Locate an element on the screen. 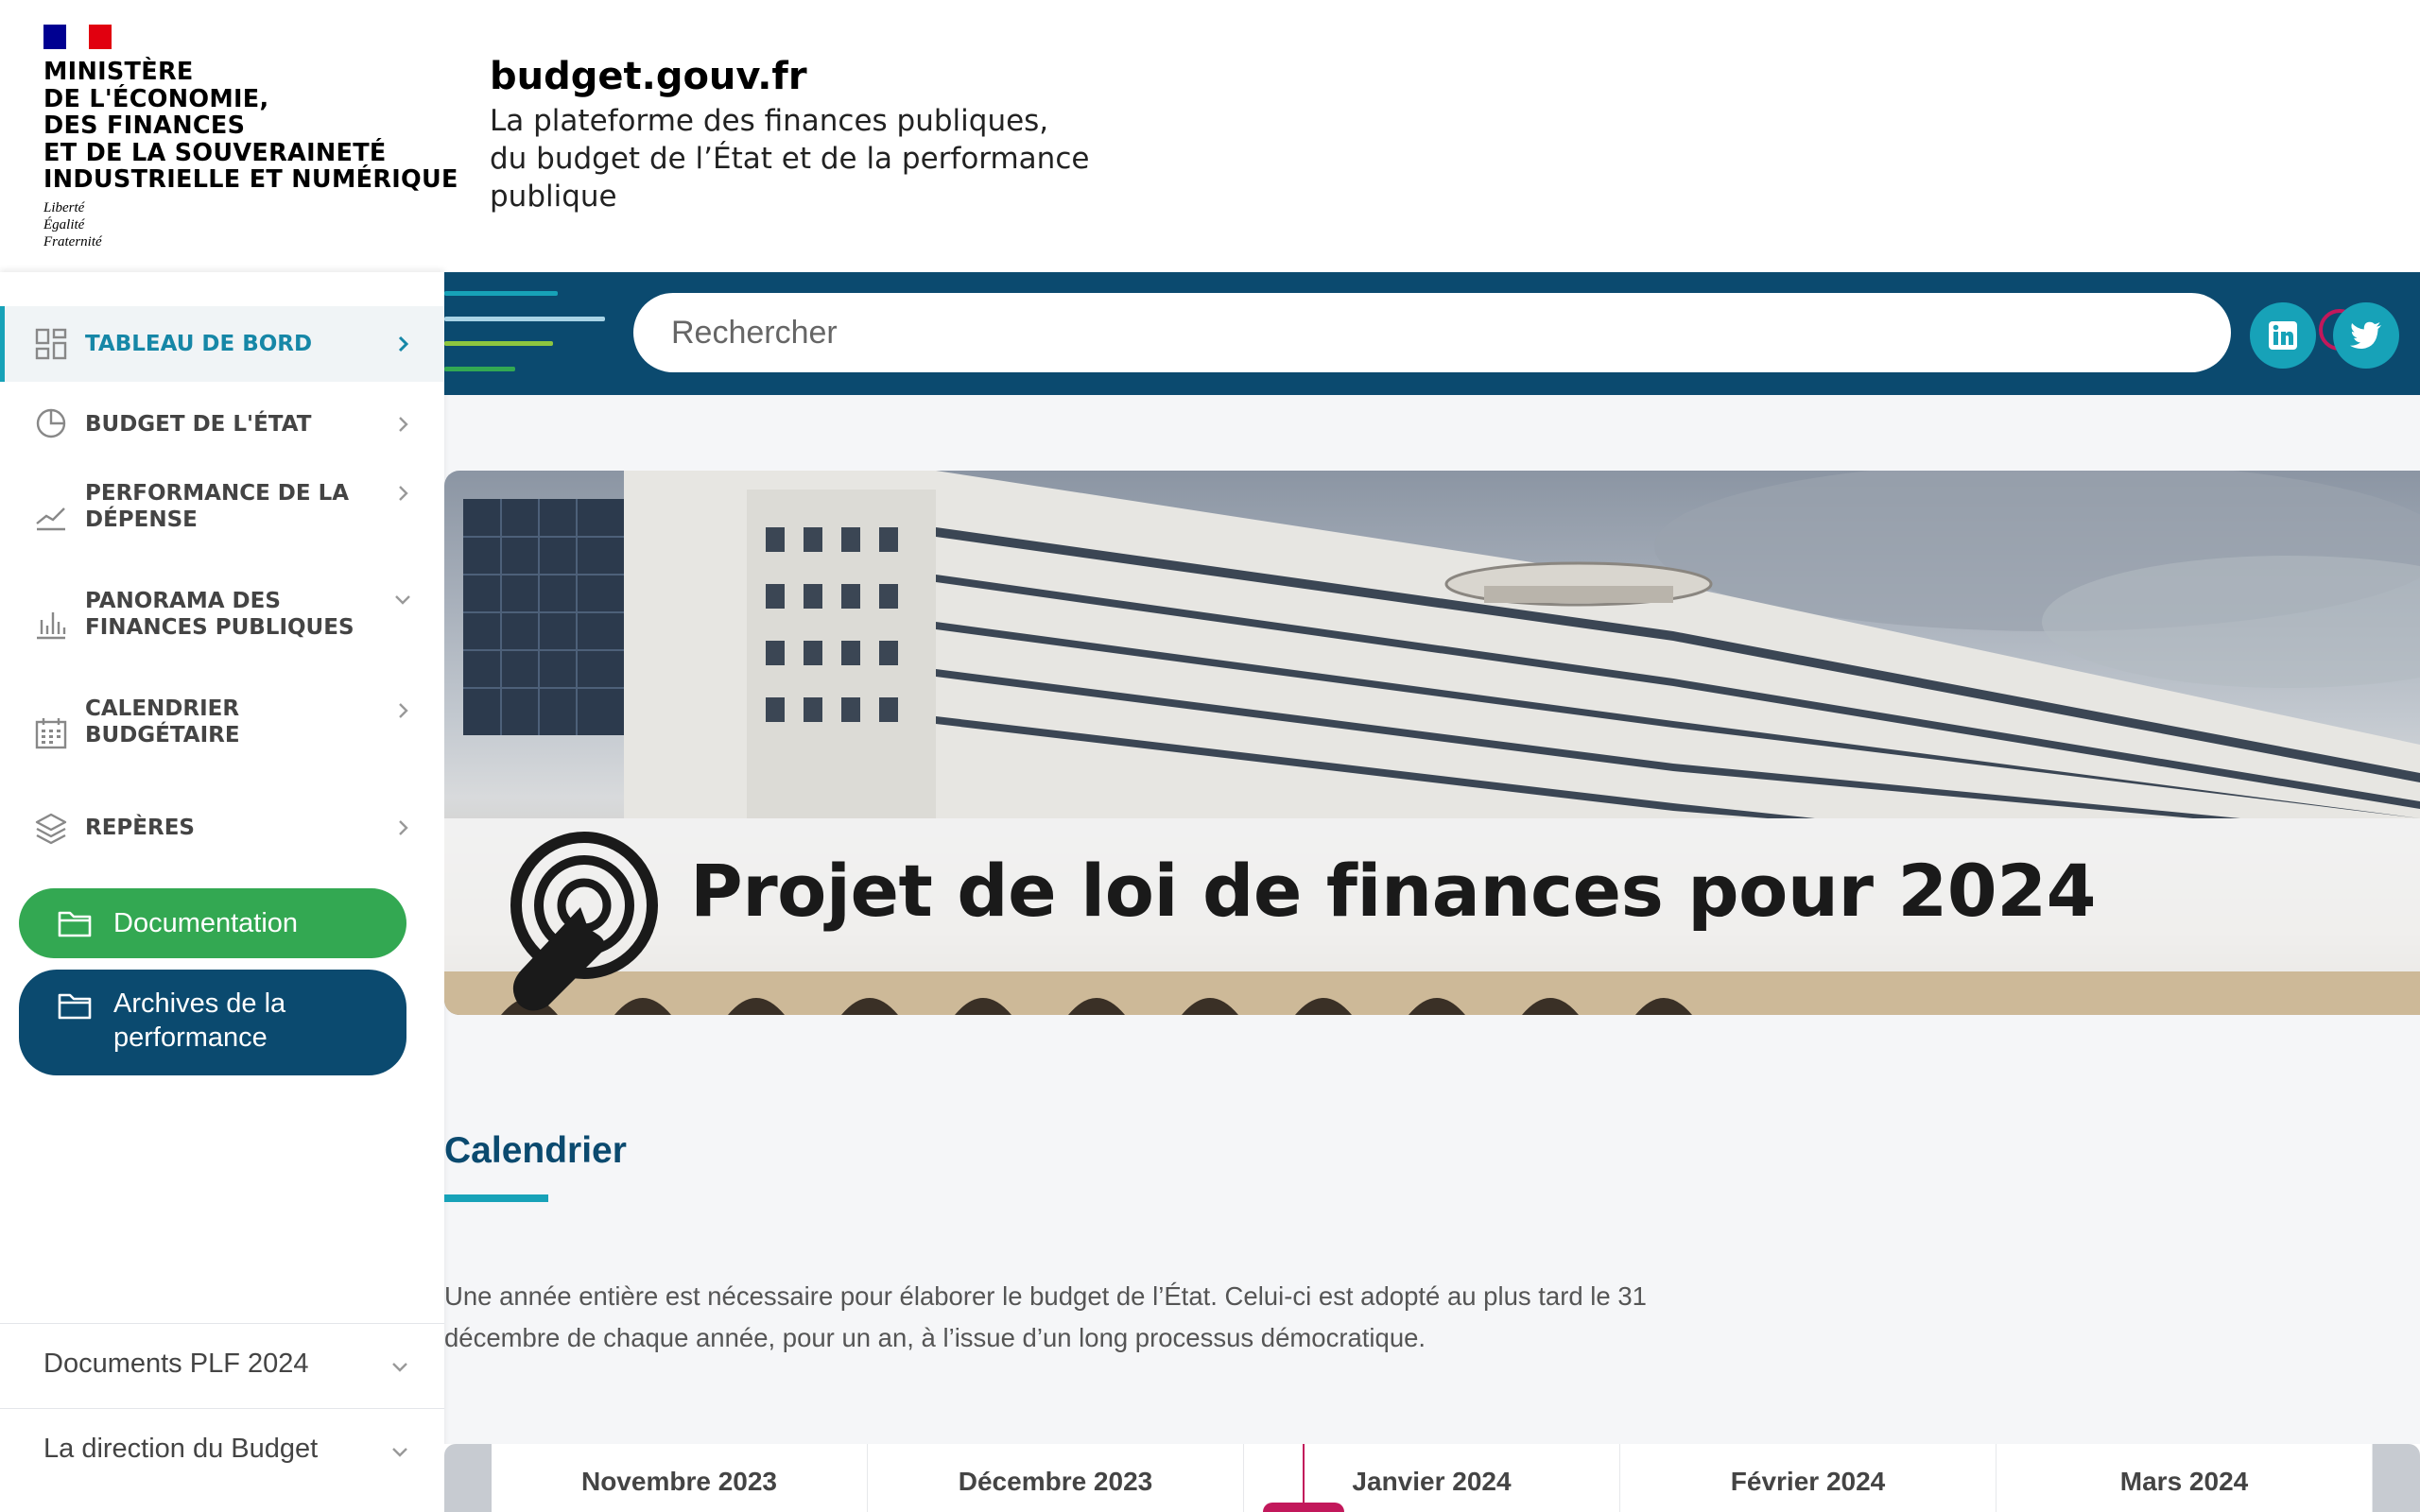  documentation-button: Documentation is located at coordinates (212, 923).